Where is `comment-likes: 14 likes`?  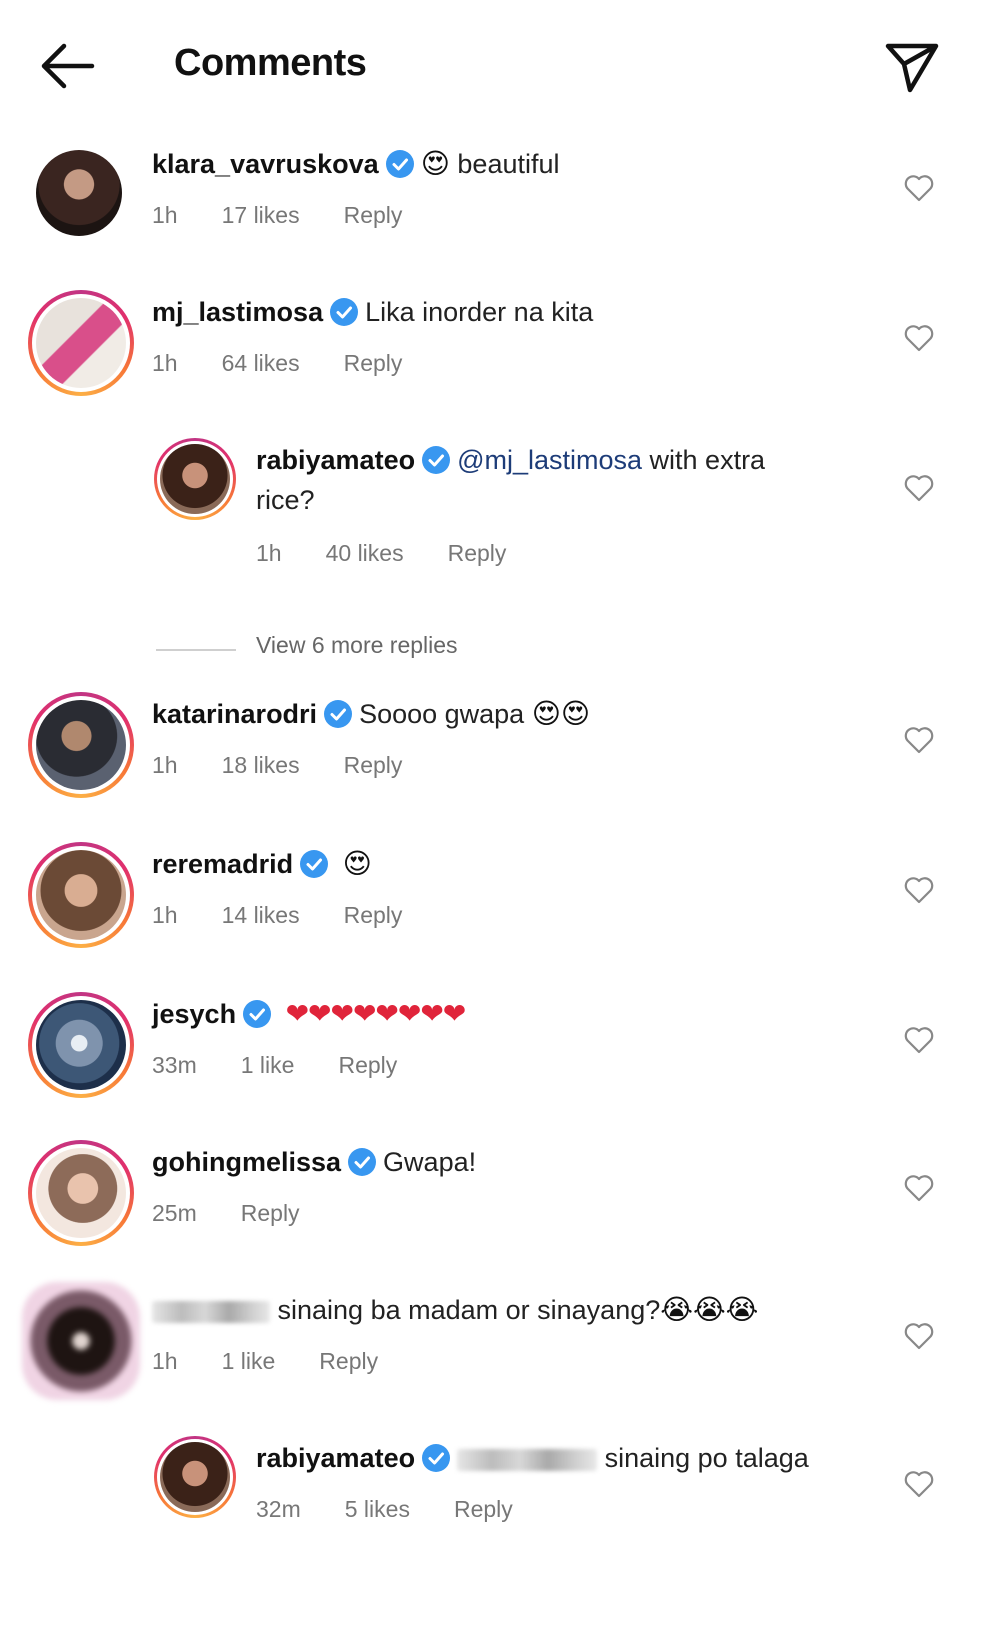
comment-likes: 14 likes is located at coordinates (261, 915).